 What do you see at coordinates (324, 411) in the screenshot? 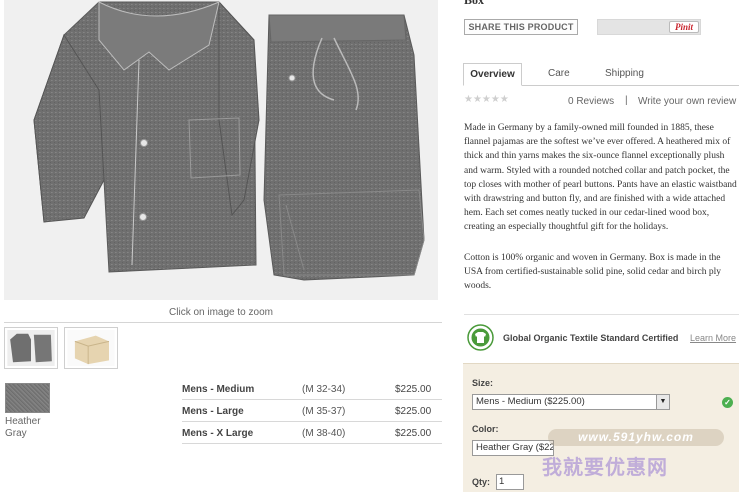
I see `size-range: (M 35-37)` at bounding box center [324, 411].